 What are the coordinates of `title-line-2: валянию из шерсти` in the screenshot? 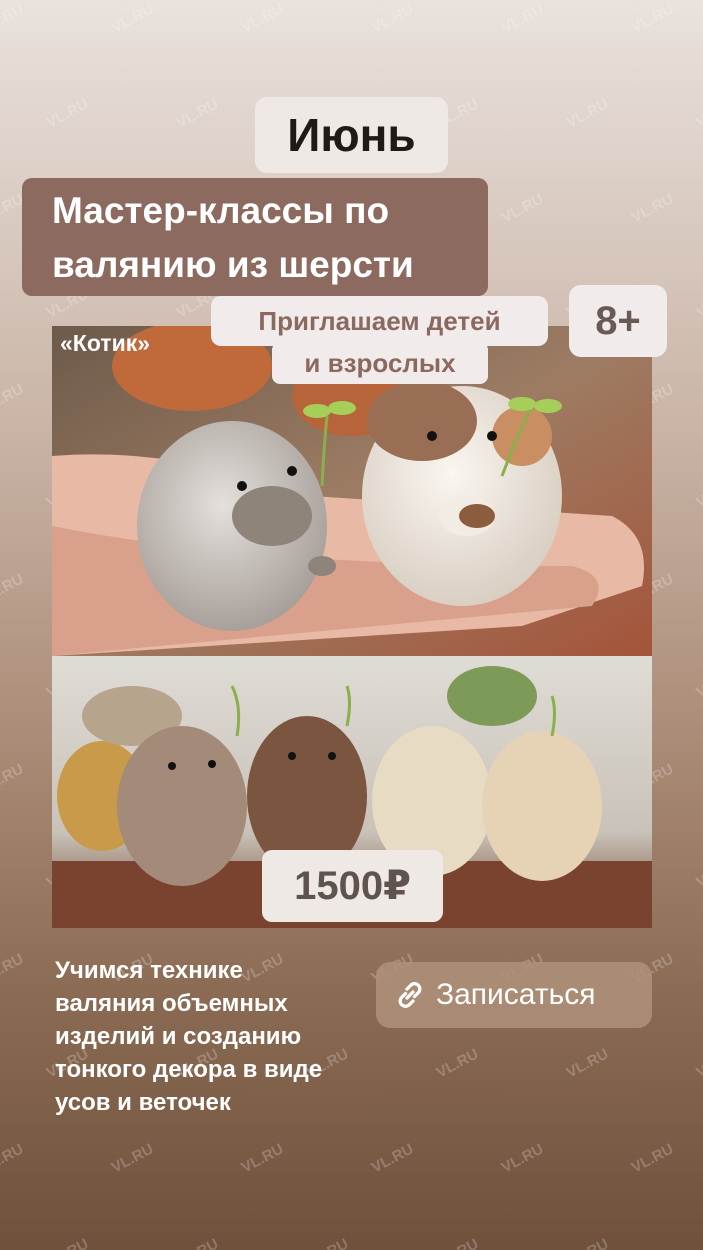 It's located at (233, 264).